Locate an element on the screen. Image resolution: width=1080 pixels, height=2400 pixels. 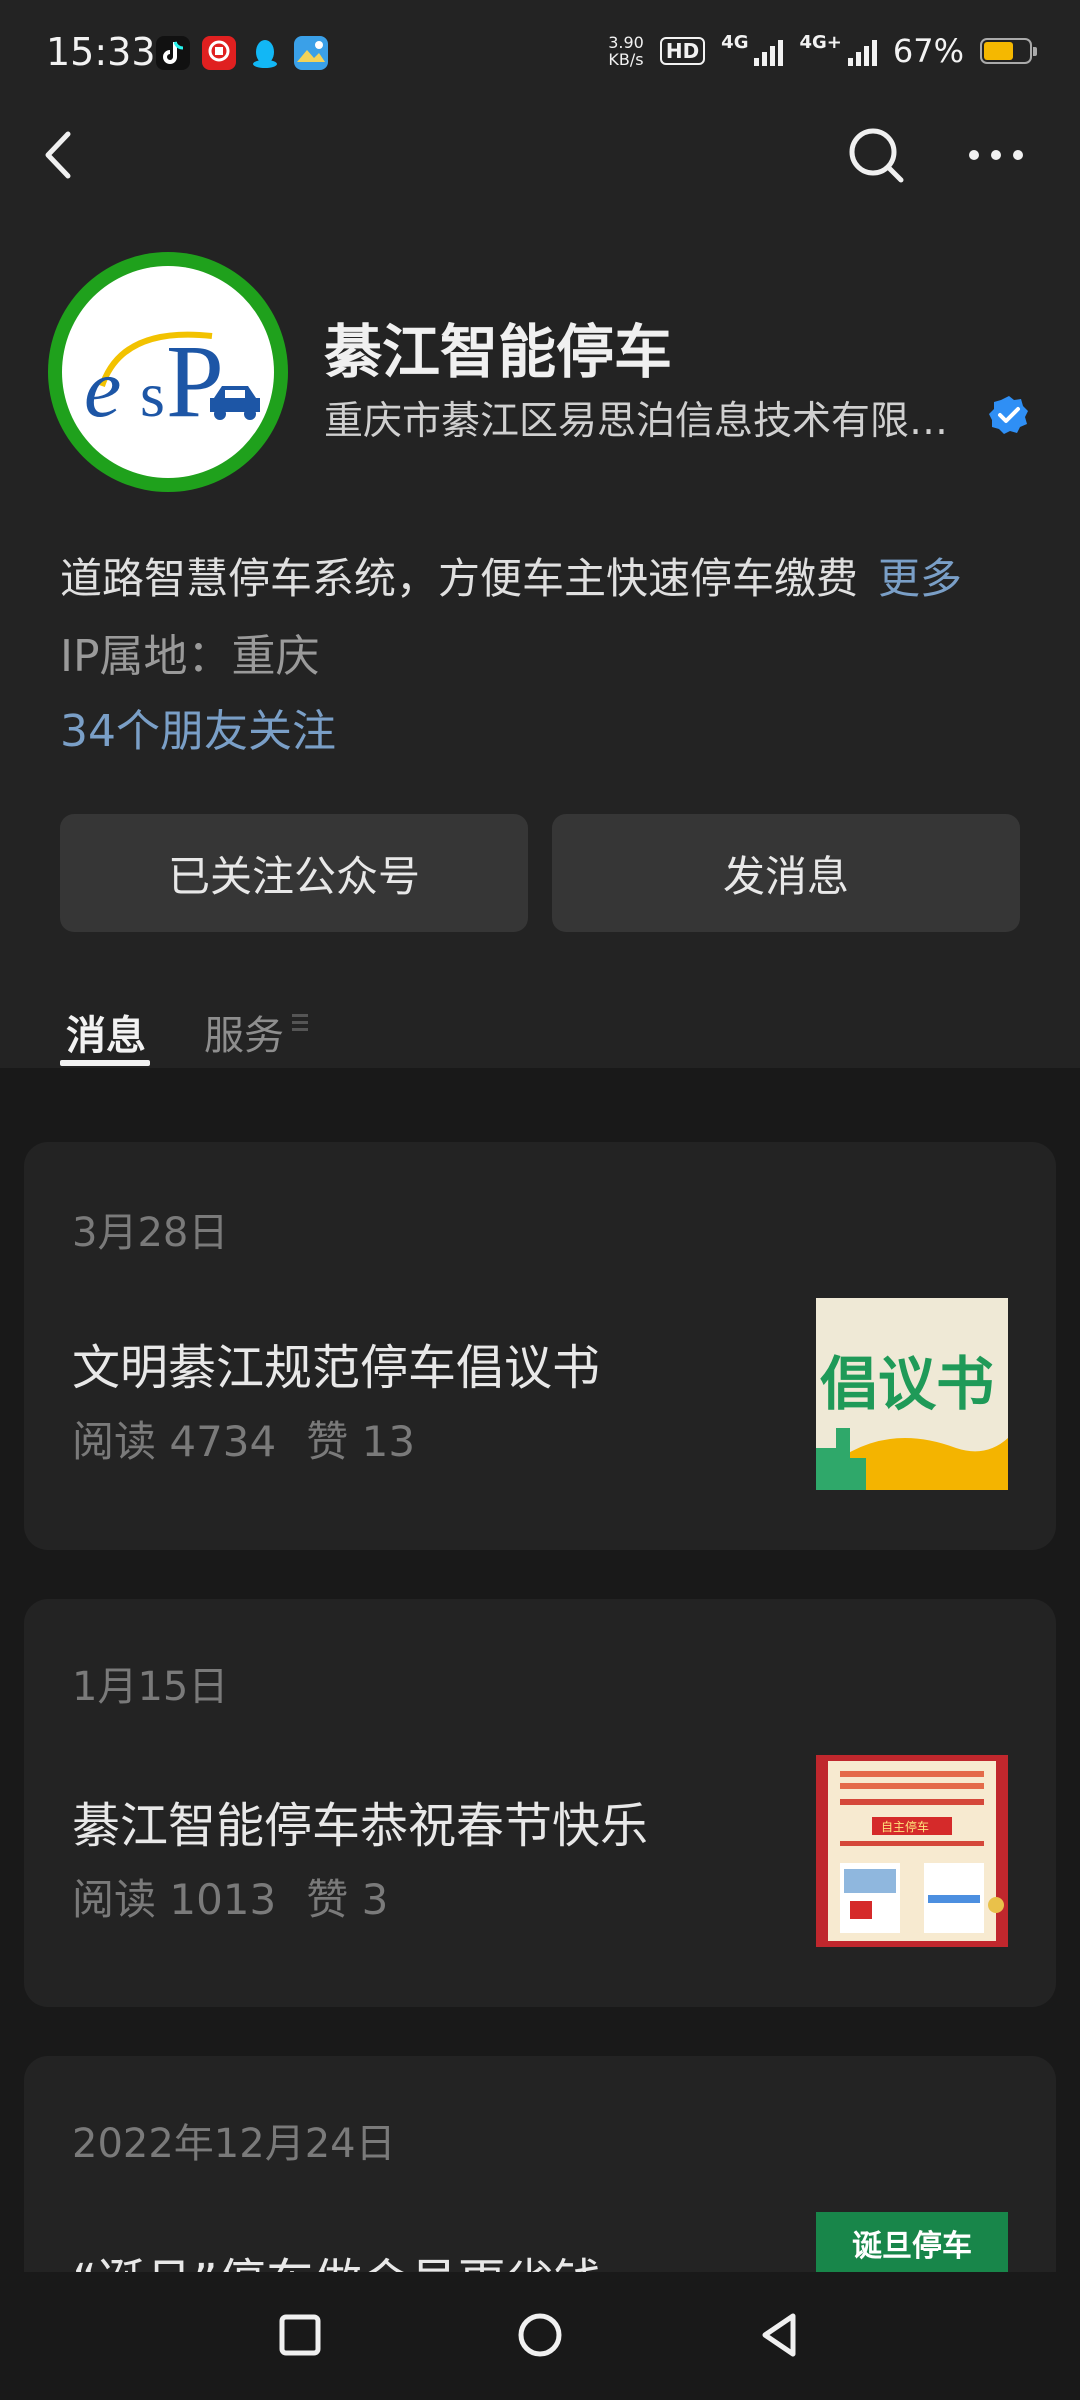
ip-location: IP属地：重庆 is located at coordinates (190, 656).